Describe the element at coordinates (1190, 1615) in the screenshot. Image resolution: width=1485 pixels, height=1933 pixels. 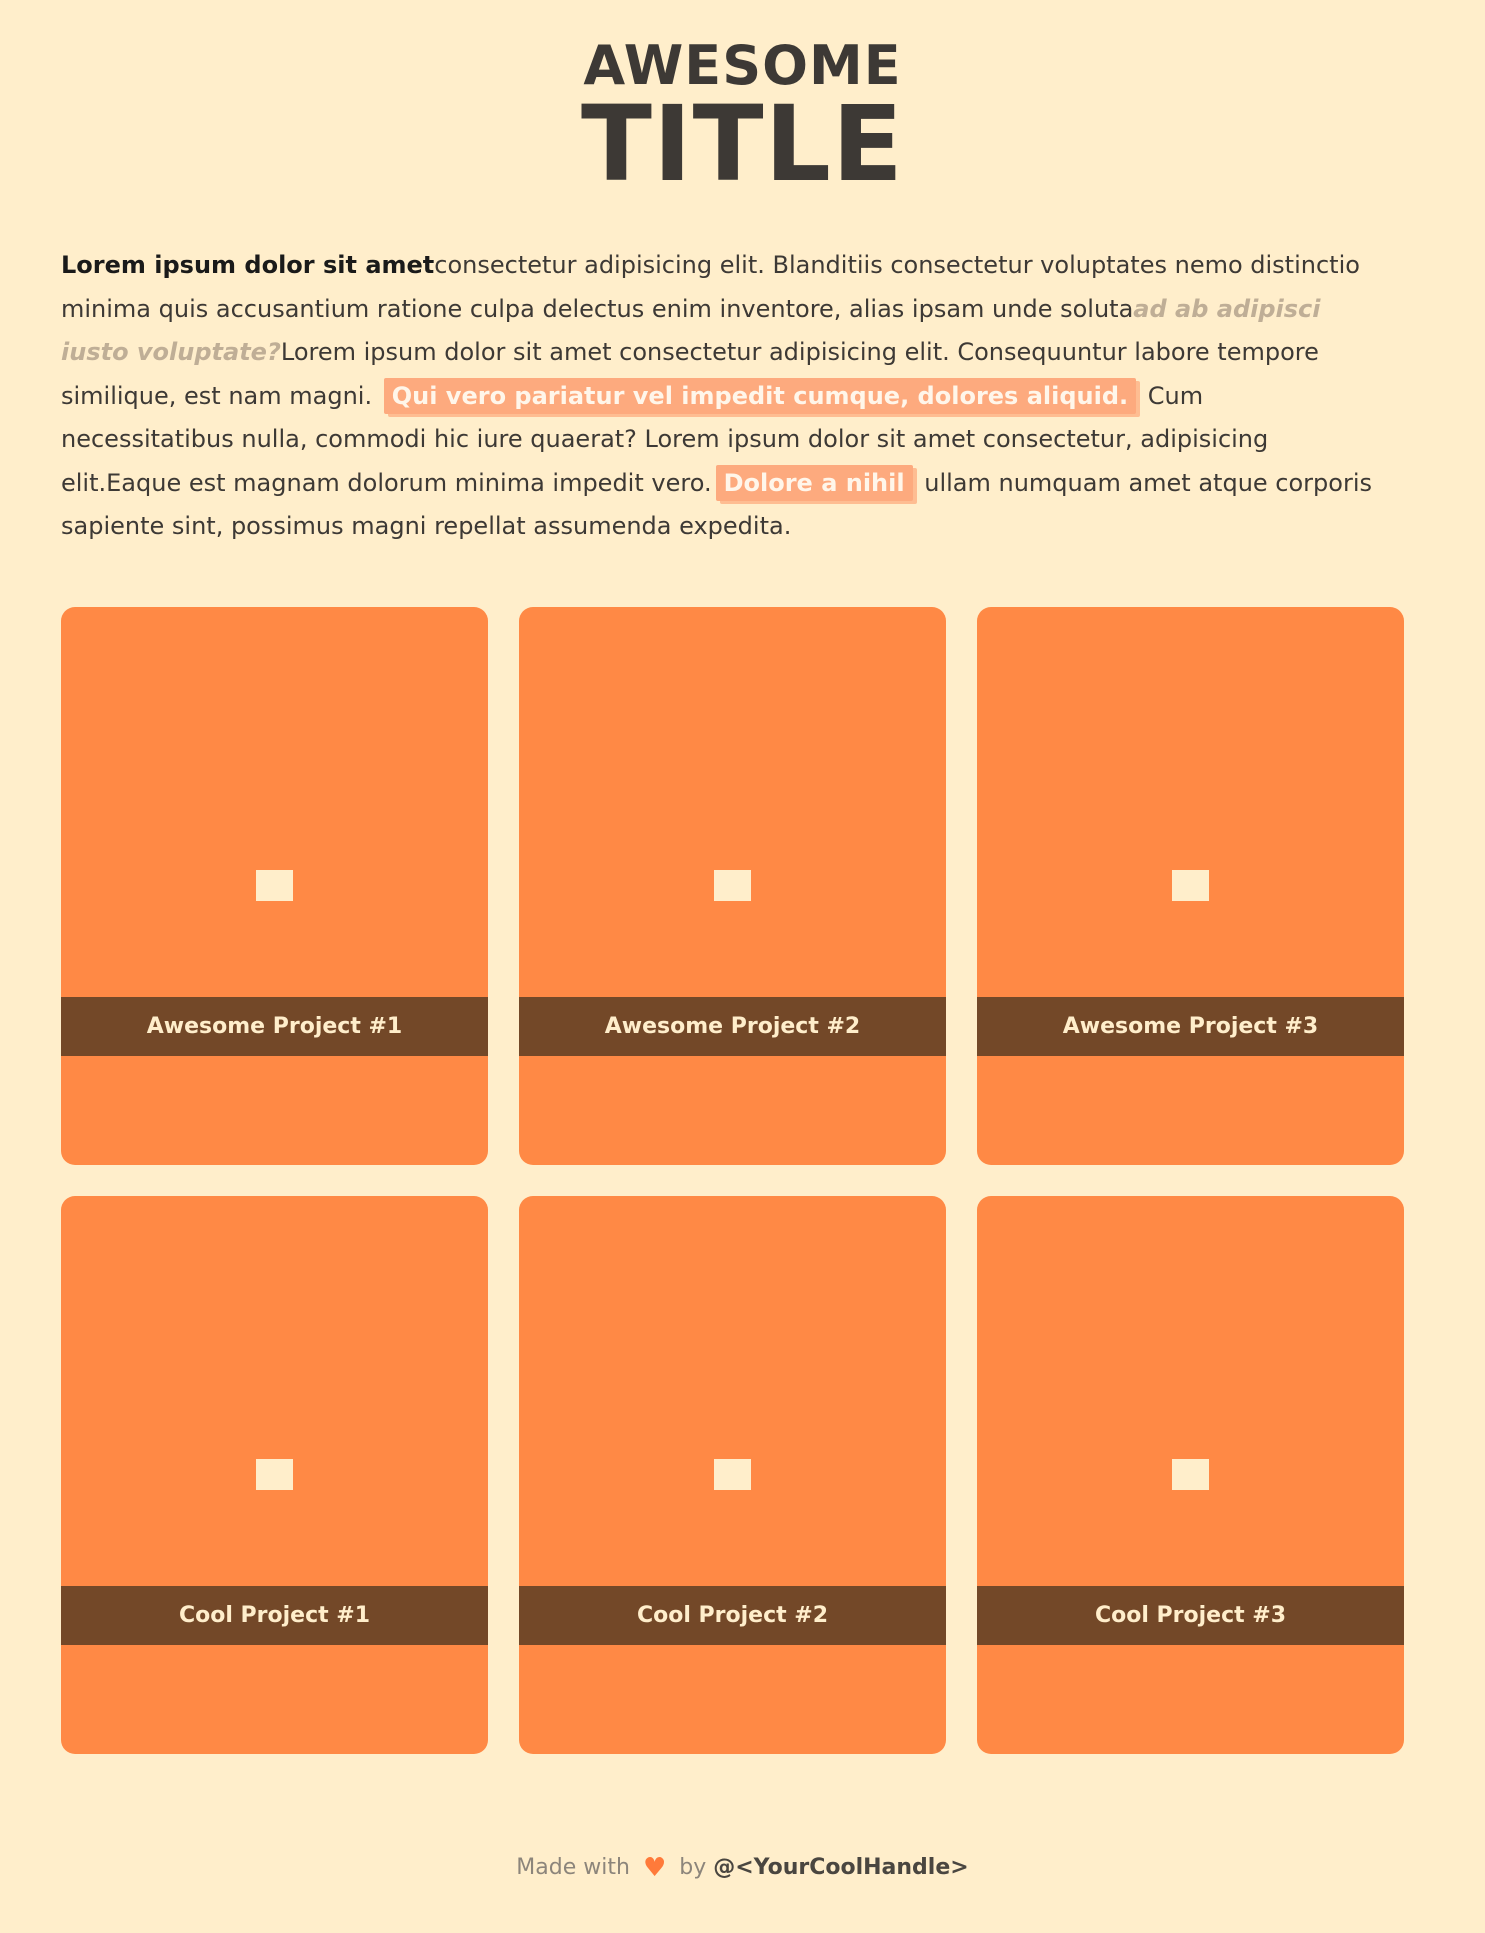
I see `project-title: Cool Project #3` at that location.